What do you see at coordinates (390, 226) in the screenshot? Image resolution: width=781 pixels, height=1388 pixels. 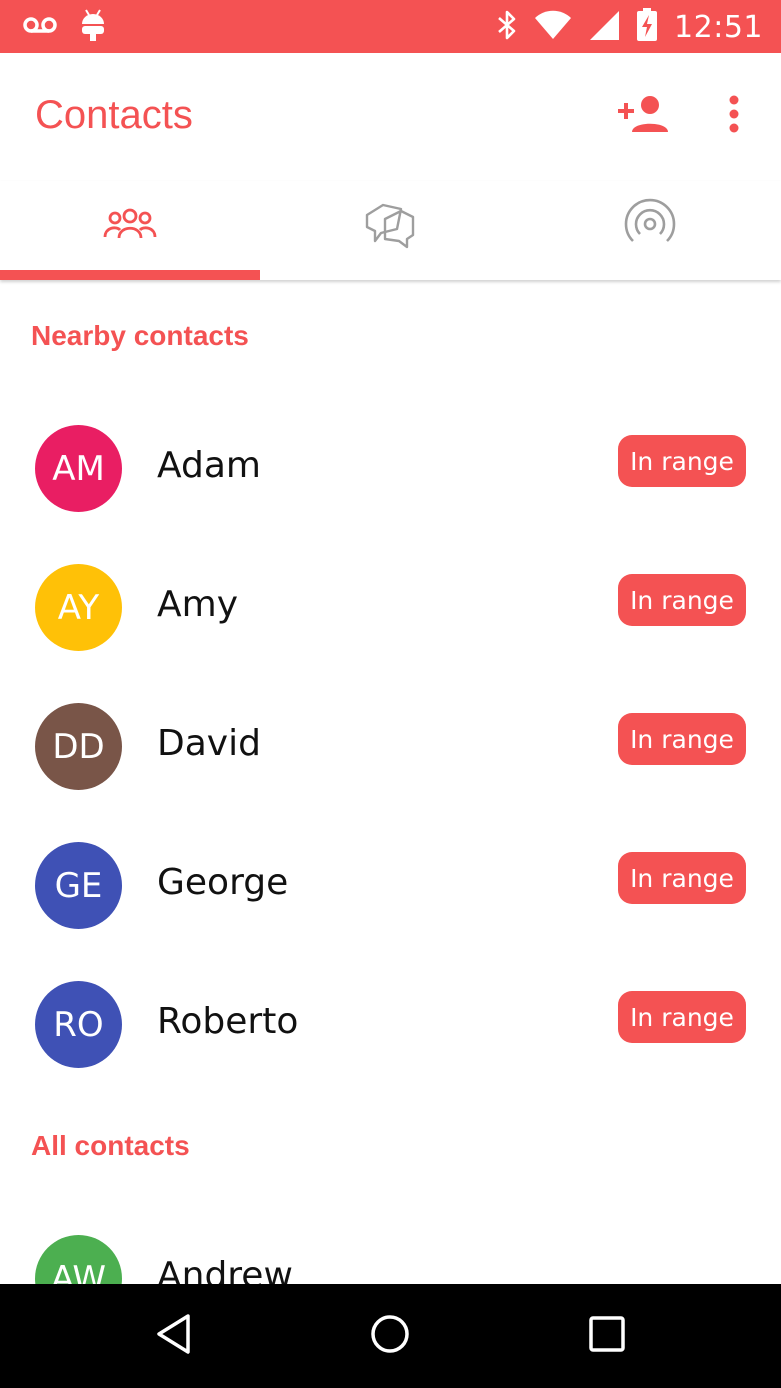 I see `conversations-icon` at bounding box center [390, 226].